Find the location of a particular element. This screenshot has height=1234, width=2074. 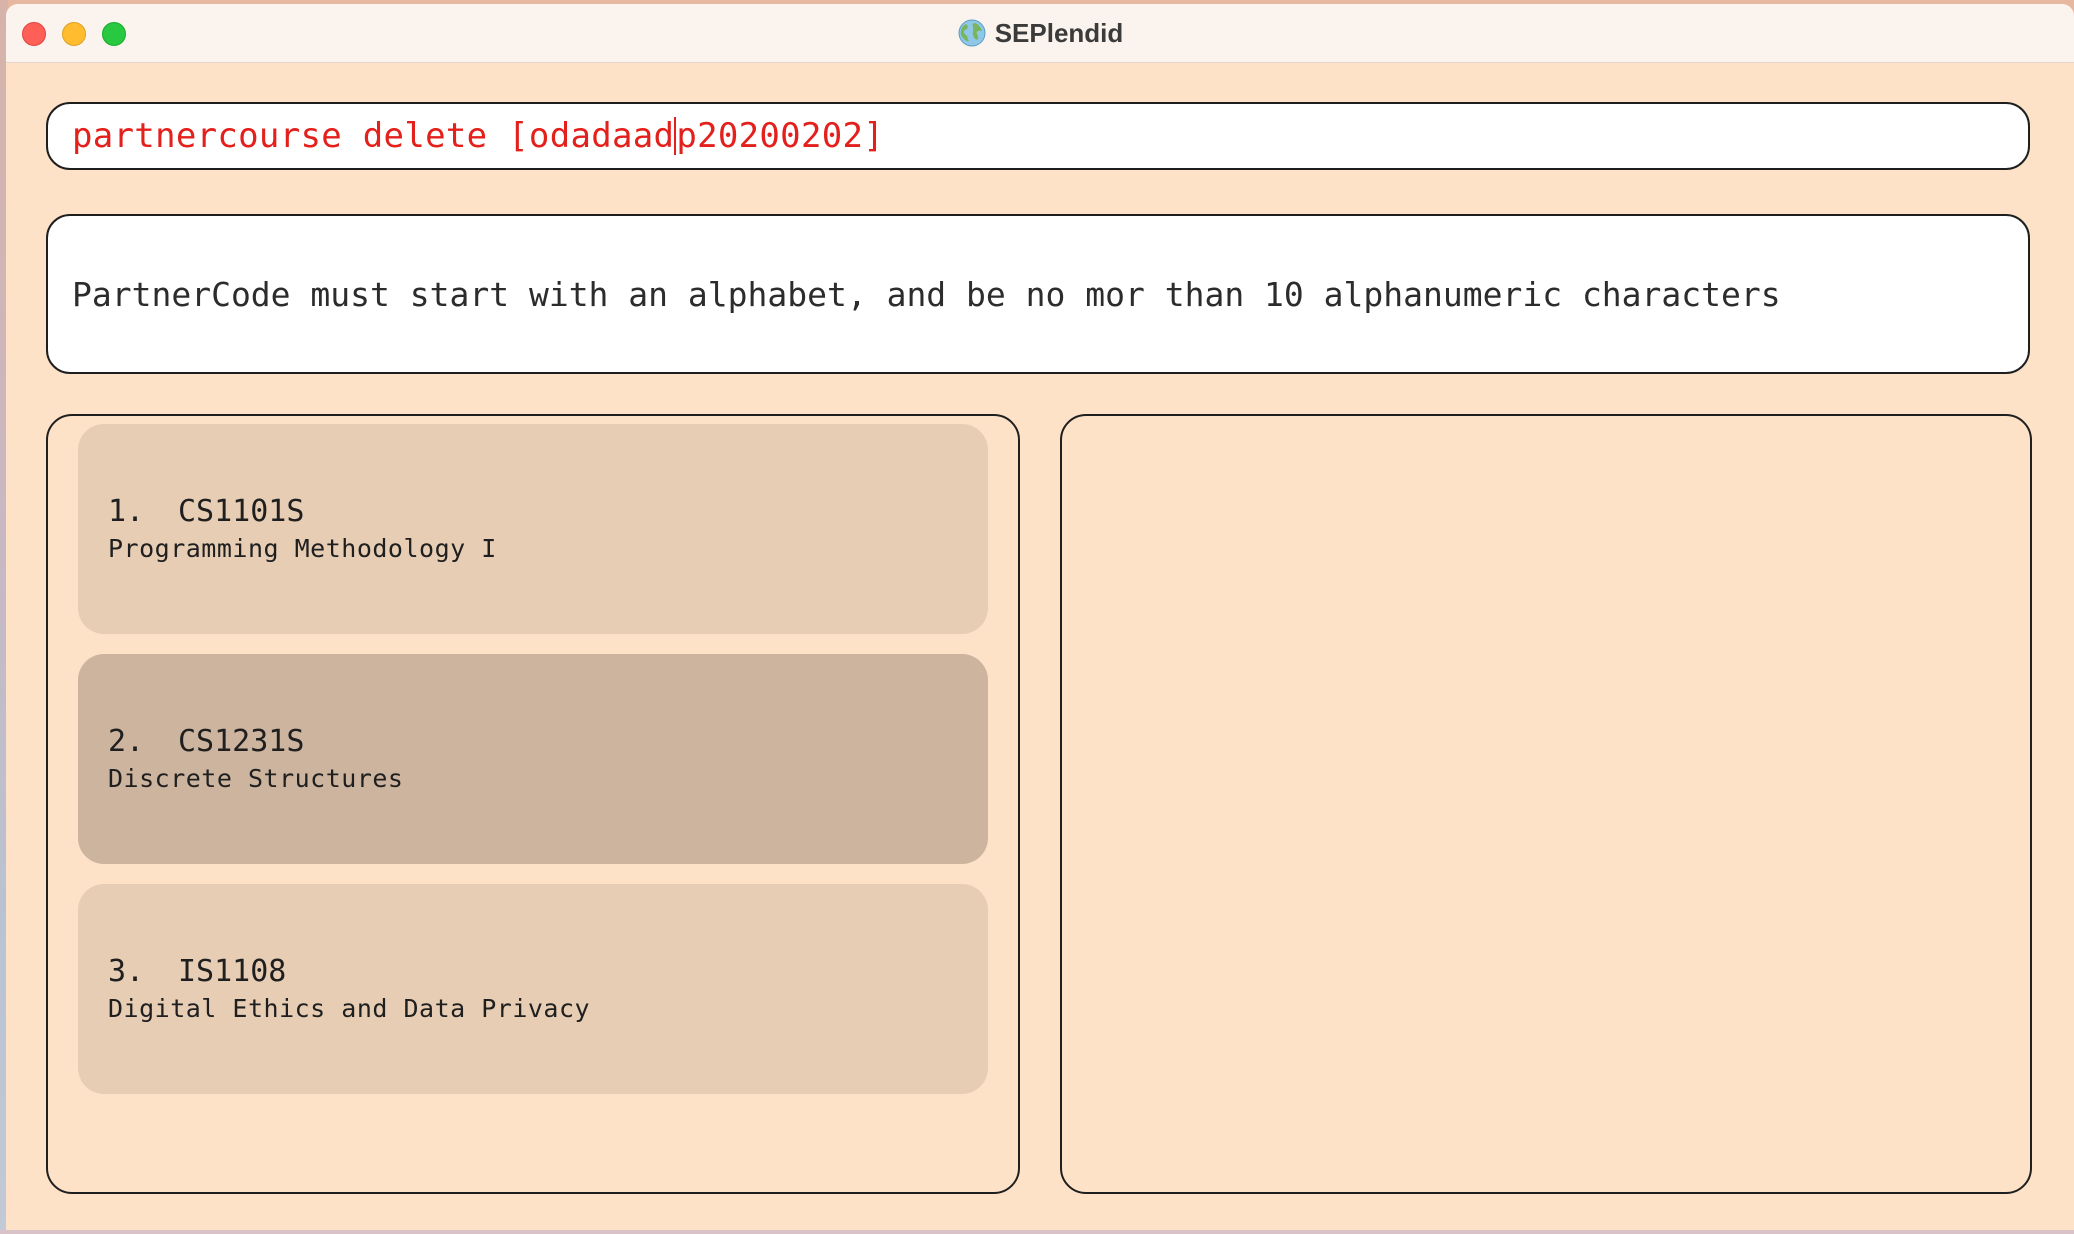

course-code: CS1101S is located at coordinates (241, 511).